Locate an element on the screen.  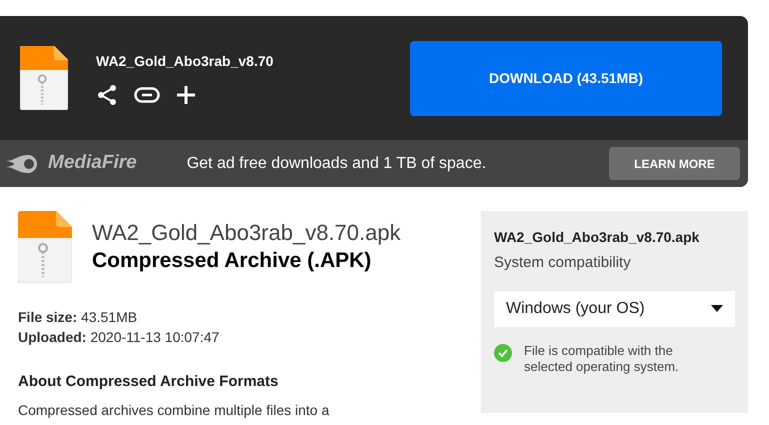
download-button: DOWNLOAD (43.51MB) is located at coordinates (566, 78).